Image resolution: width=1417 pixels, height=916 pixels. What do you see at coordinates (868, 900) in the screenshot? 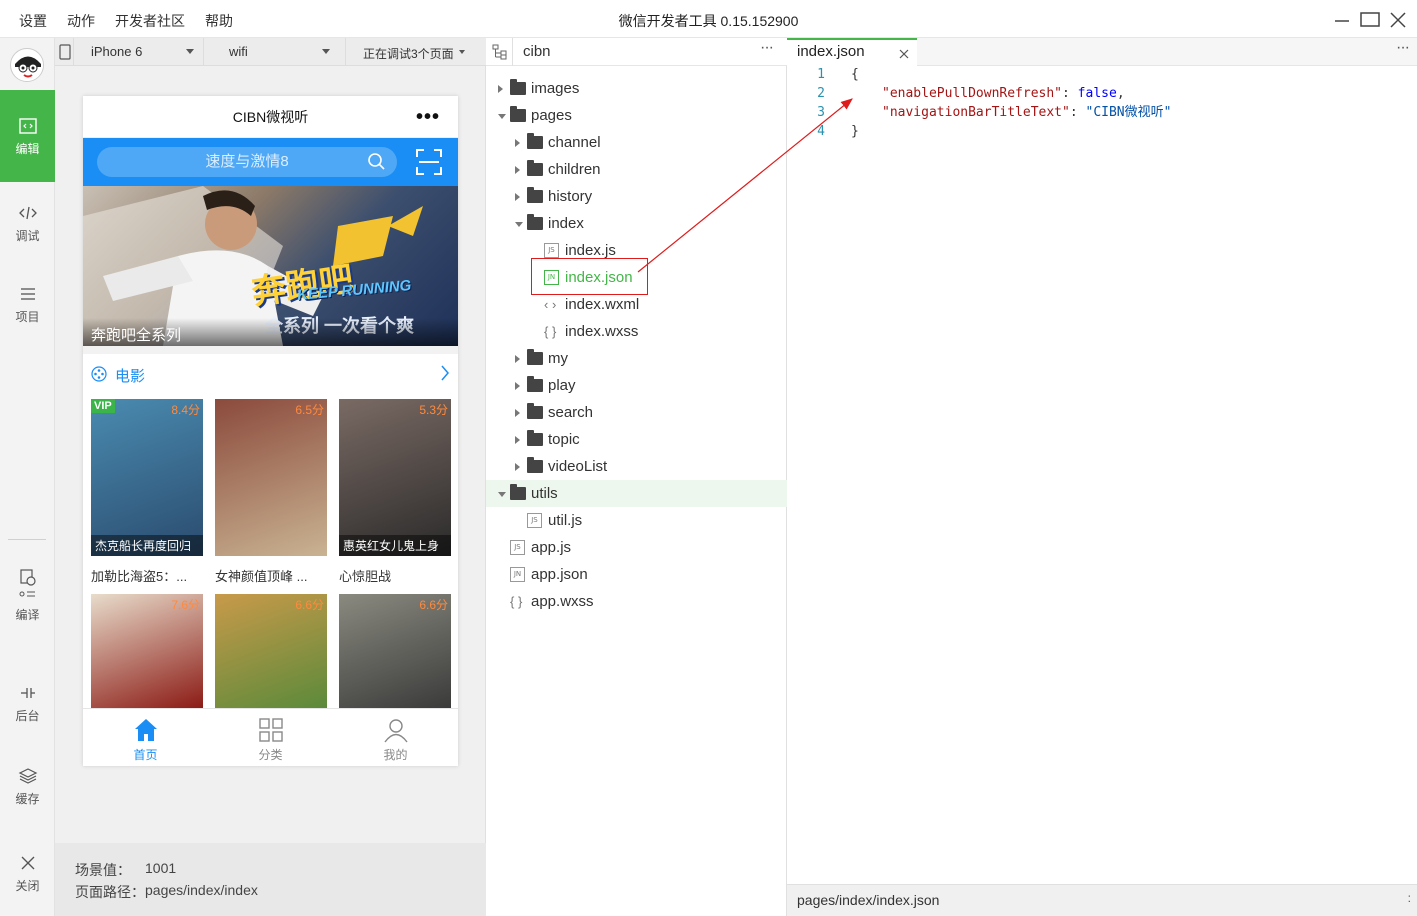
I see `status-file-path: pages/index/index.json` at bounding box center [868, 900].